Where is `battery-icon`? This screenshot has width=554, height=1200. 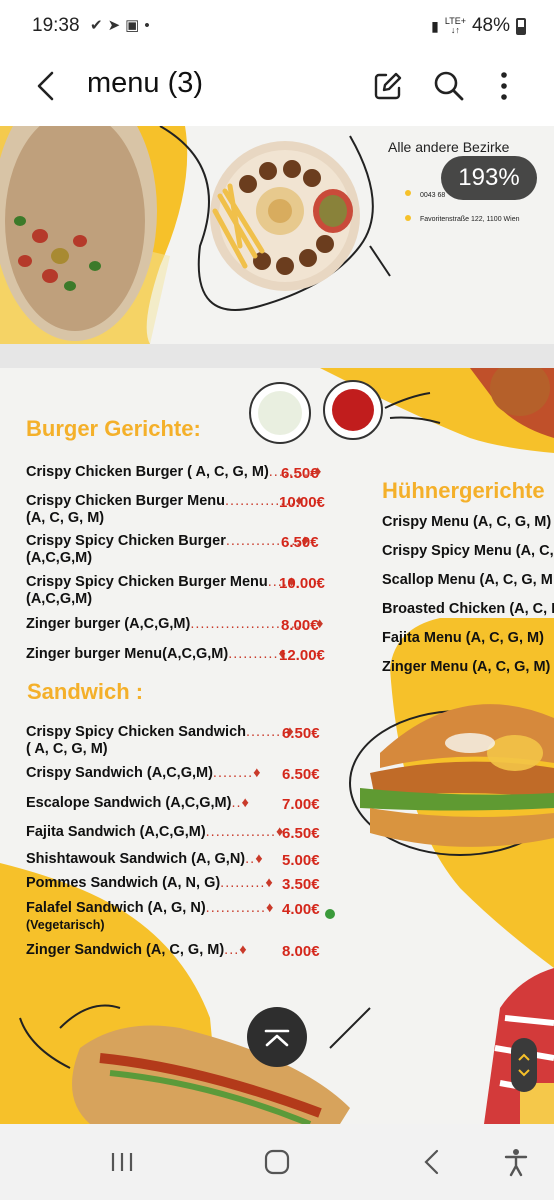
battery-icon is located at coordinates (521, 26).